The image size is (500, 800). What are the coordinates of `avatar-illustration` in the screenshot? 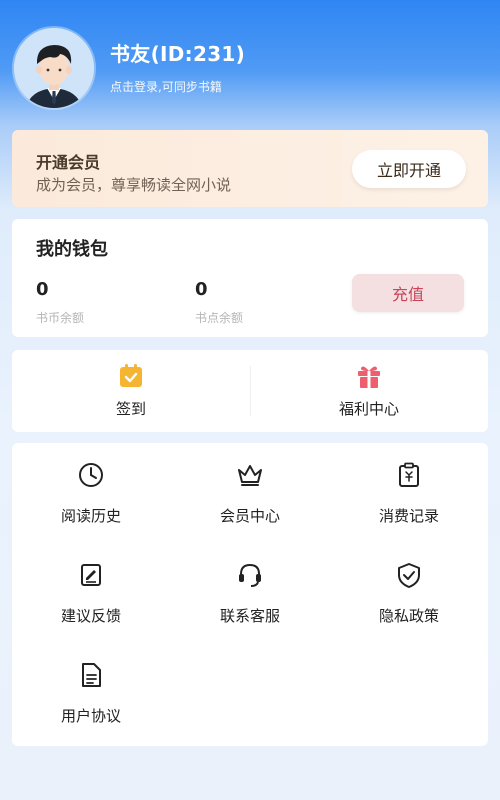 It's located at (54, 68).